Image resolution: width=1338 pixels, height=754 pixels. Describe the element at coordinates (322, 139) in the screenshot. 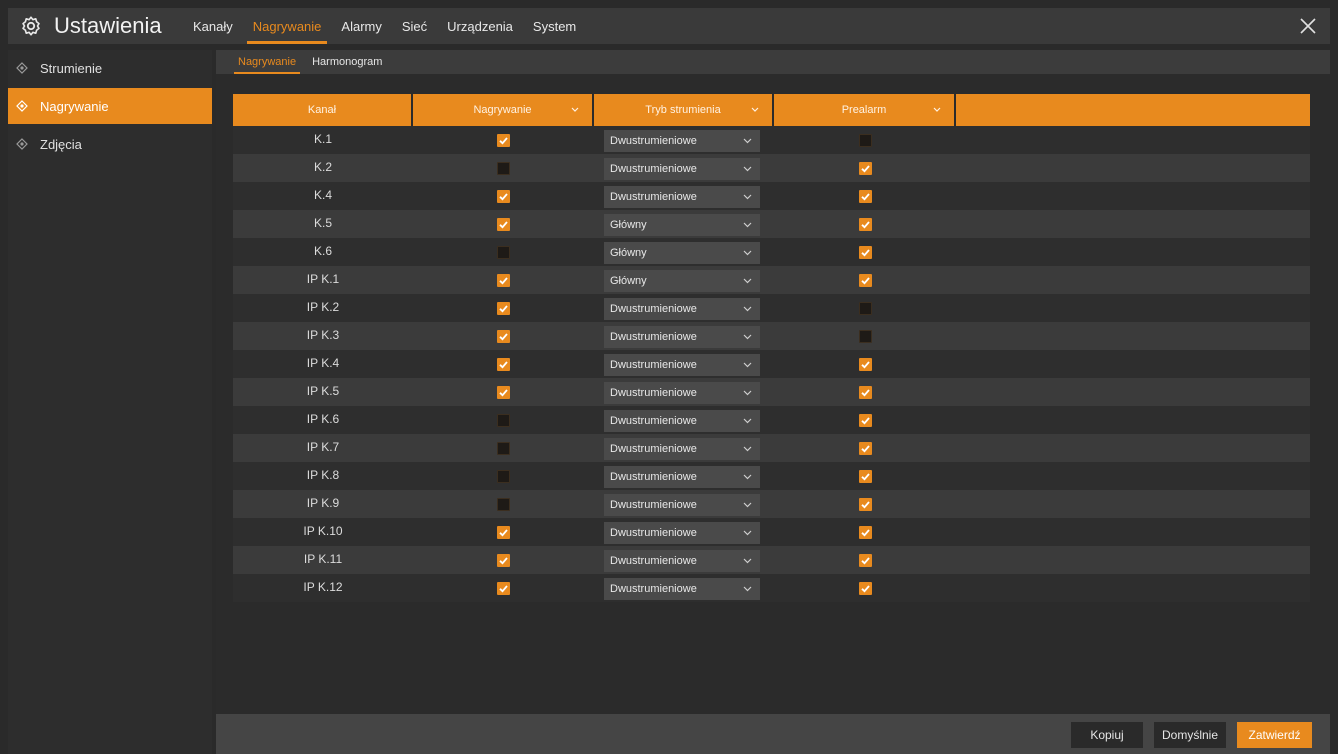

I see `channel-name: K.1` at that location.